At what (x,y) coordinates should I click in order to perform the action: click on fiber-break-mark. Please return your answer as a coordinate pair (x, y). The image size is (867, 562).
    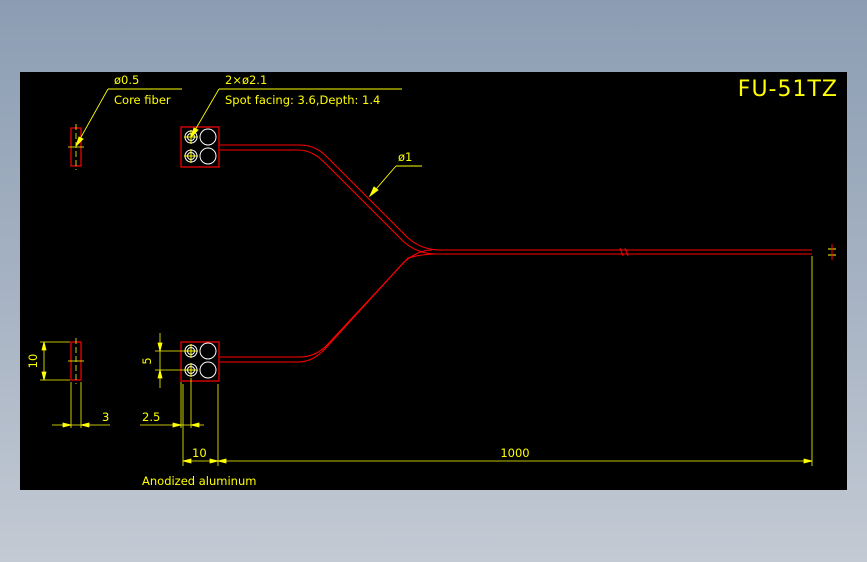
    Looking at the image, I should click on (624, 252).